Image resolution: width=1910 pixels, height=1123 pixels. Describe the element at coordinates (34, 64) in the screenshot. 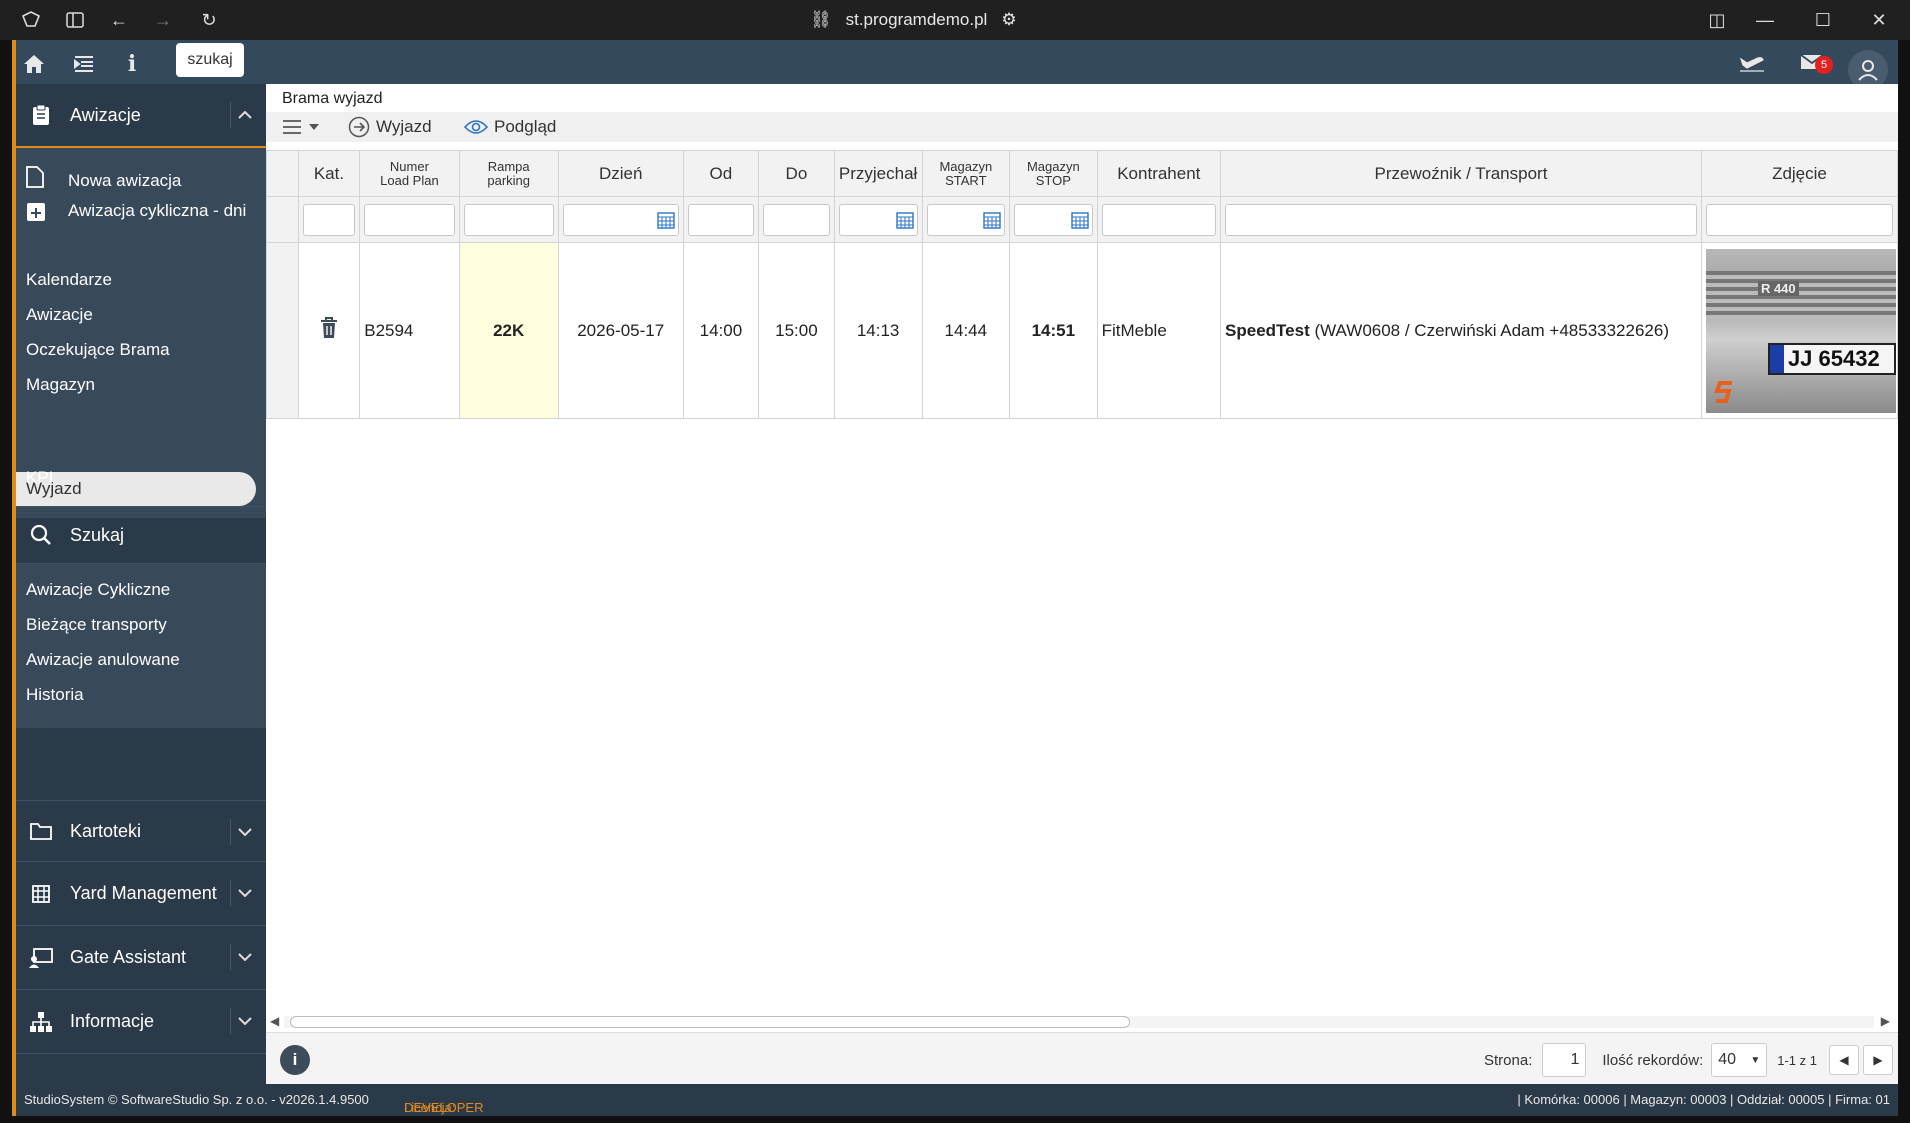

I see `home-icon` at that location.